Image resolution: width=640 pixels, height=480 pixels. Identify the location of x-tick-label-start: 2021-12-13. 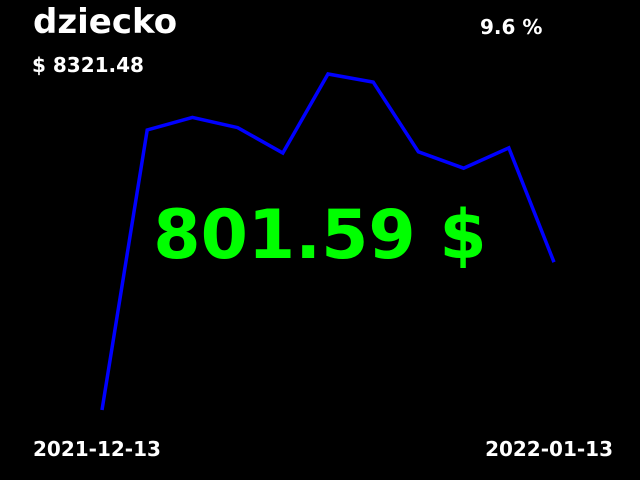
(97, 449).